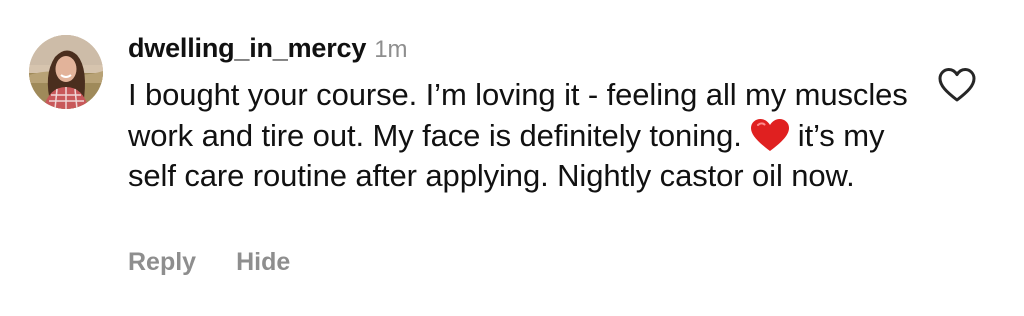 The image size is (1024, 316). What do you see at coordinates (162, 262) in the screenshot?
I see `reply-button: Reply` at bounding box center [162, 262].